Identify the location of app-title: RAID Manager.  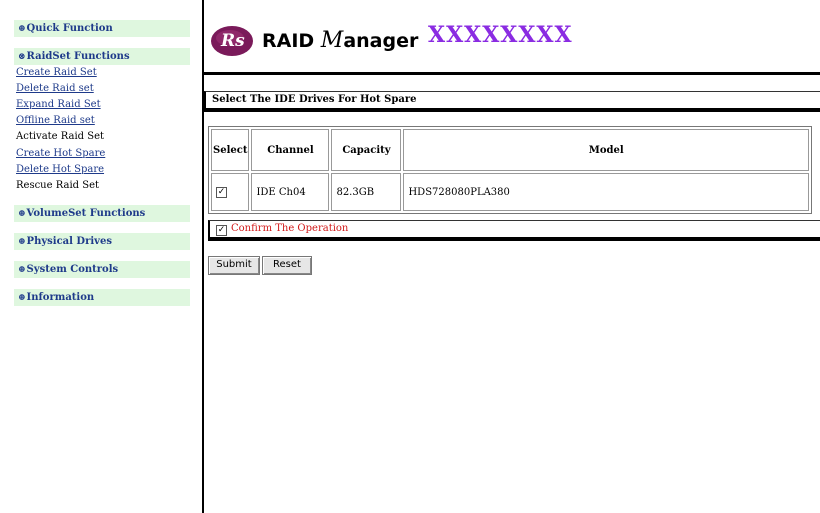
(340, 40).